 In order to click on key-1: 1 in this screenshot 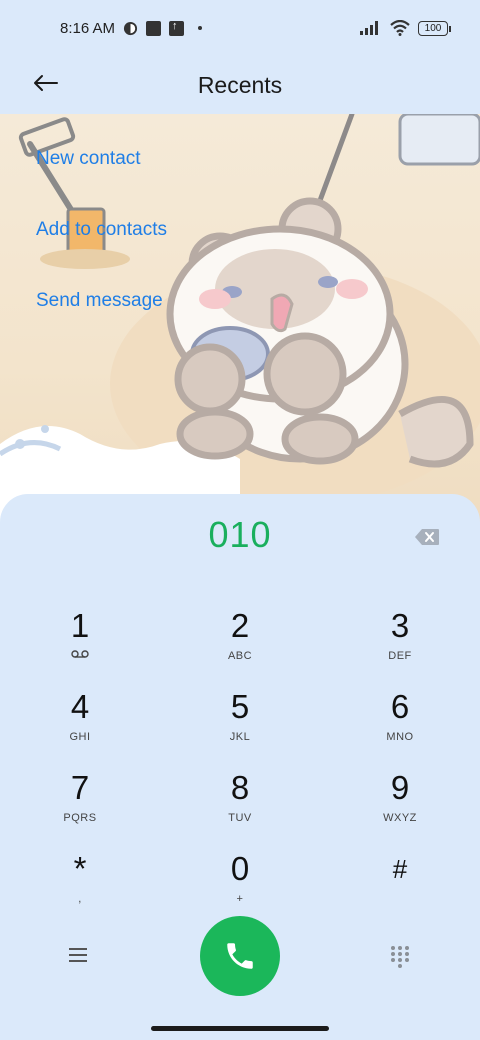, I will do `click(80, 643)`.